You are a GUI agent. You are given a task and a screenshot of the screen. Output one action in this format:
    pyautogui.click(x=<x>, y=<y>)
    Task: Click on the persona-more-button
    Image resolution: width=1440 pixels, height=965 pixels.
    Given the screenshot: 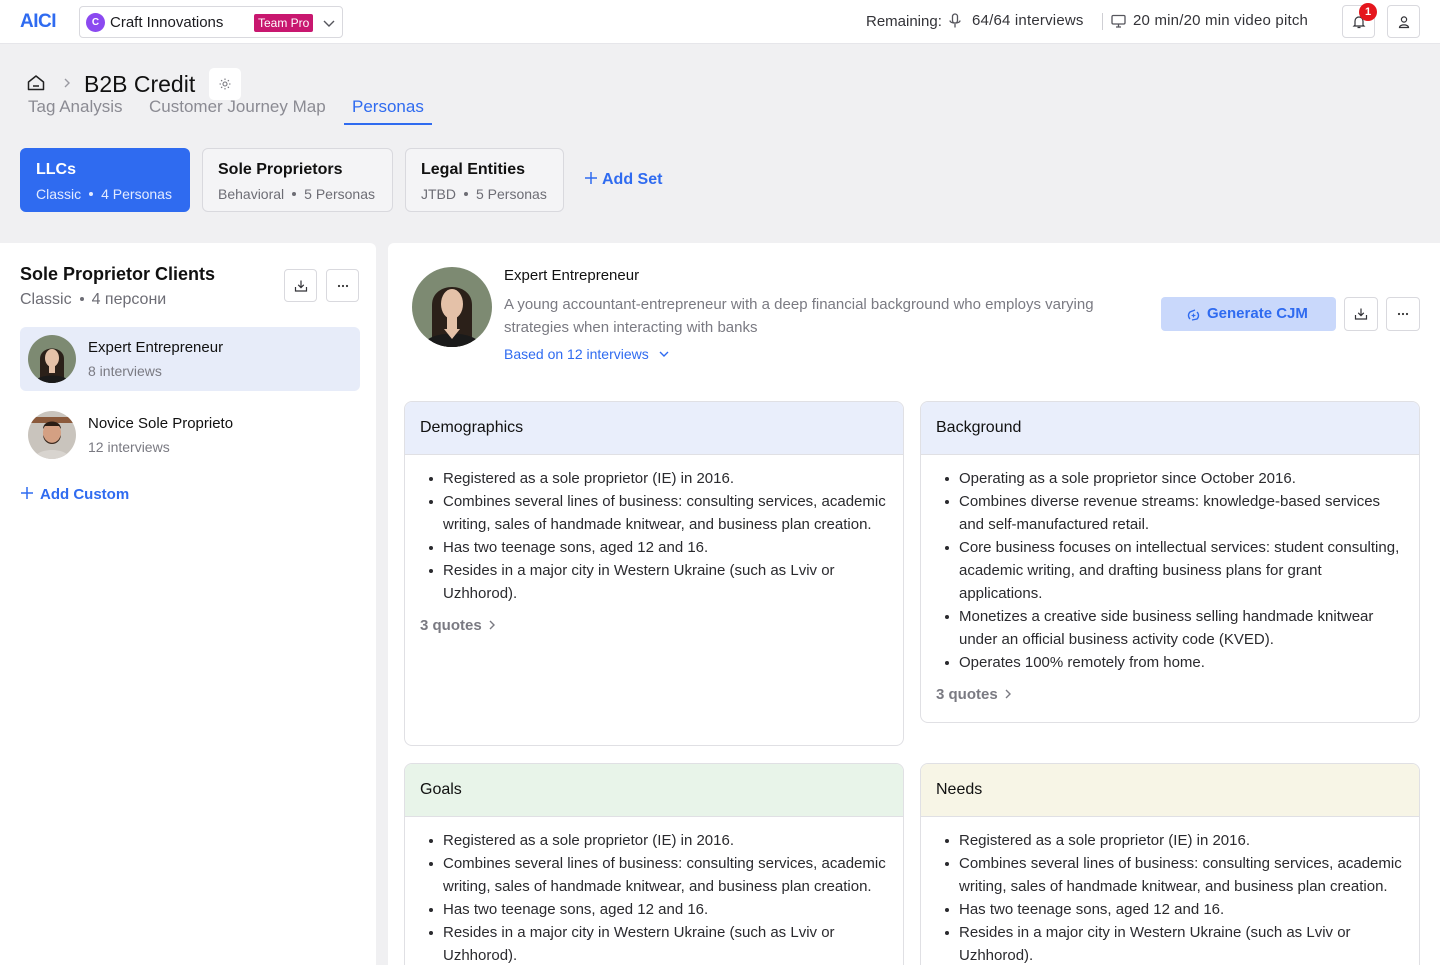 What is the action you would take?
    pyautogui.click(x=1403, y=314)
    